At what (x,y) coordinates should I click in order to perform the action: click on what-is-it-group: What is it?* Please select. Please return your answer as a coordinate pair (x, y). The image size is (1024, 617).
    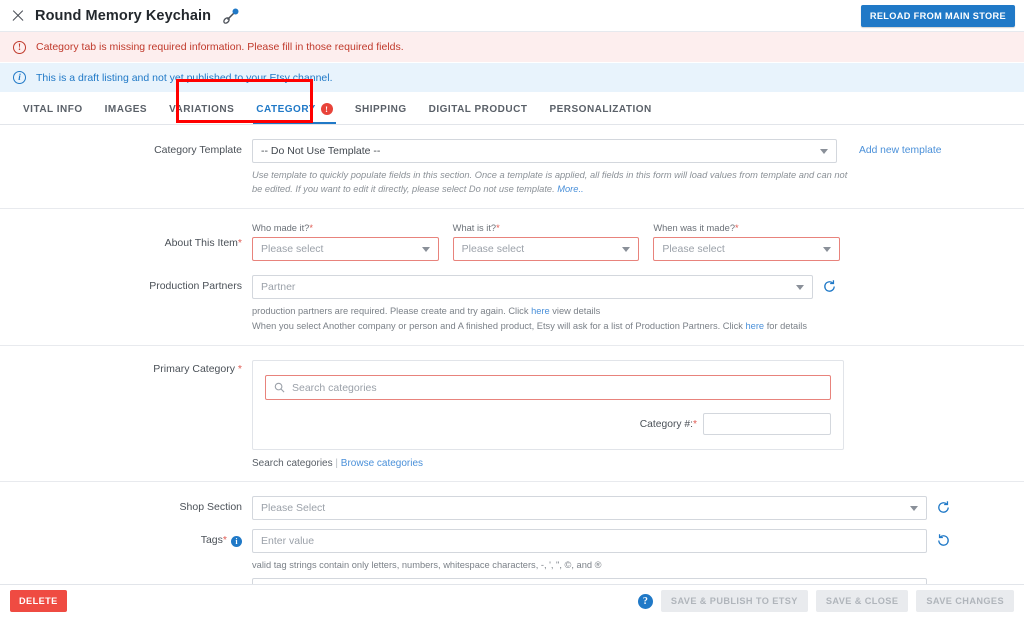
    Looking at the image, I should click on (546, 242).